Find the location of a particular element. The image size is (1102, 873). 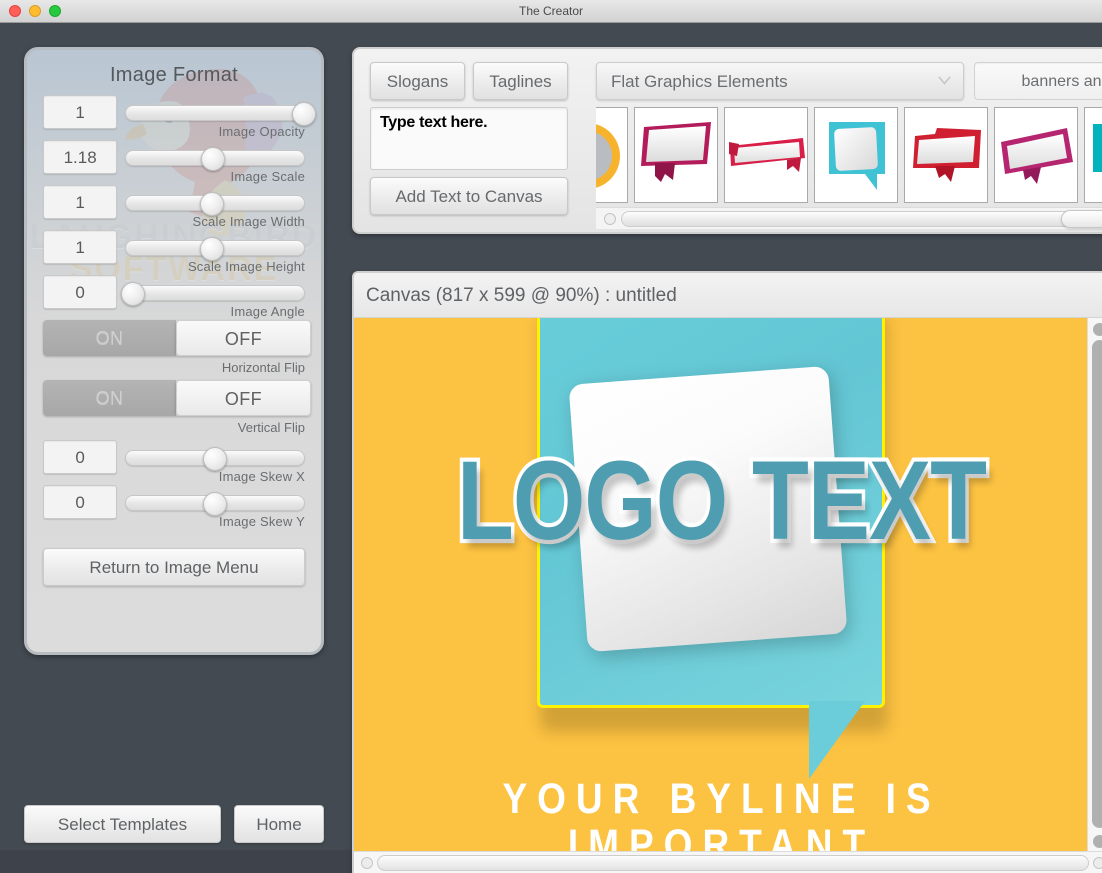

control-row-scale-image-width: 1 Scale Image Width is located at coordinates (174, 207).